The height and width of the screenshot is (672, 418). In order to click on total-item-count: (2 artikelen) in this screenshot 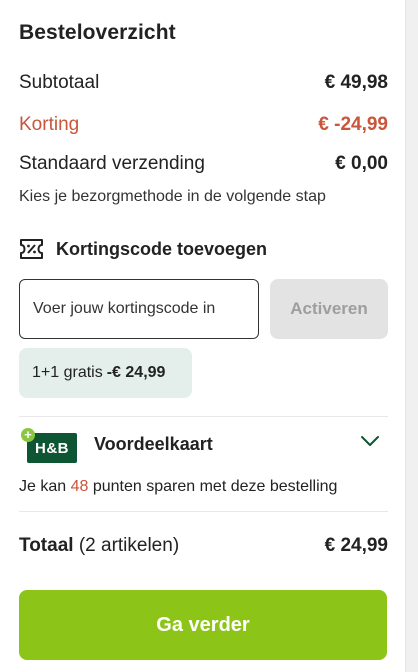, I will do `click(129, 545)`.